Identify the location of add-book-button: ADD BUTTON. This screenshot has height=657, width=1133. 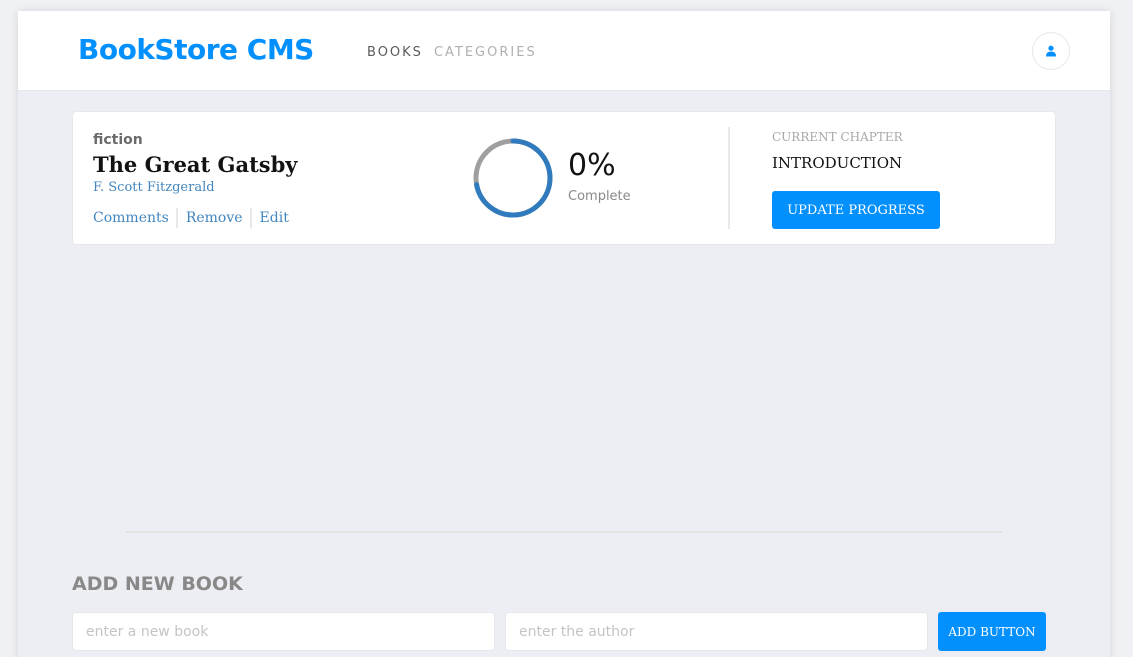
(992, 631).